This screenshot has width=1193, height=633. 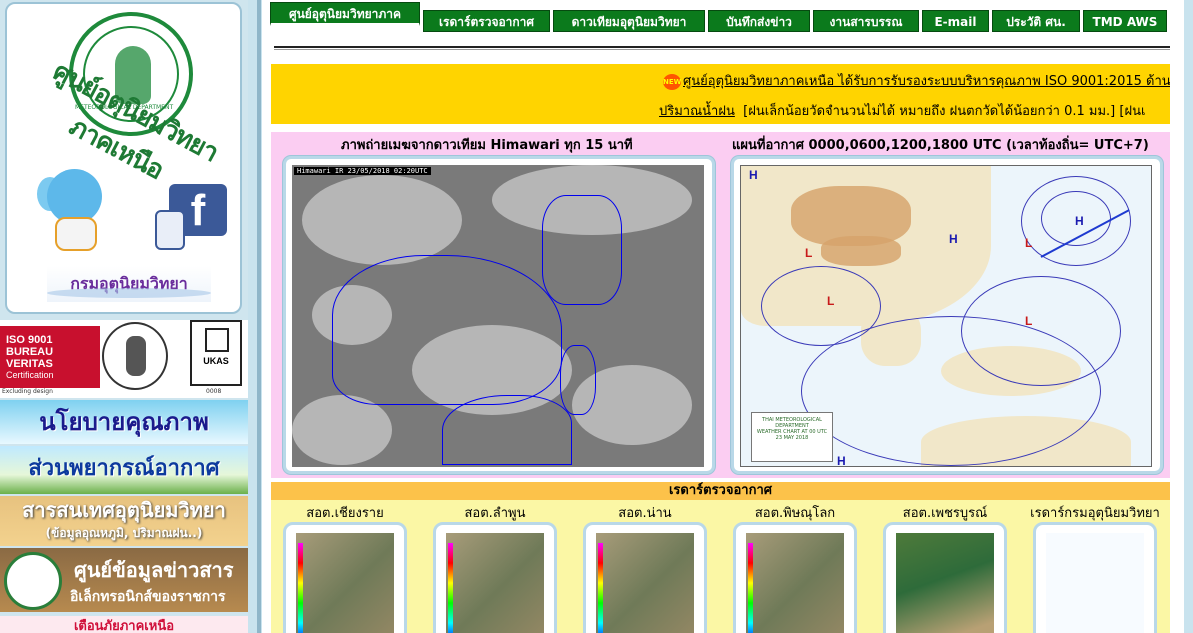 What do you see at coordinates (945, 513) in the screenshot?
I see `radar-label: สอต.เพชรบูรณ์` at bounding box center [945, 513].